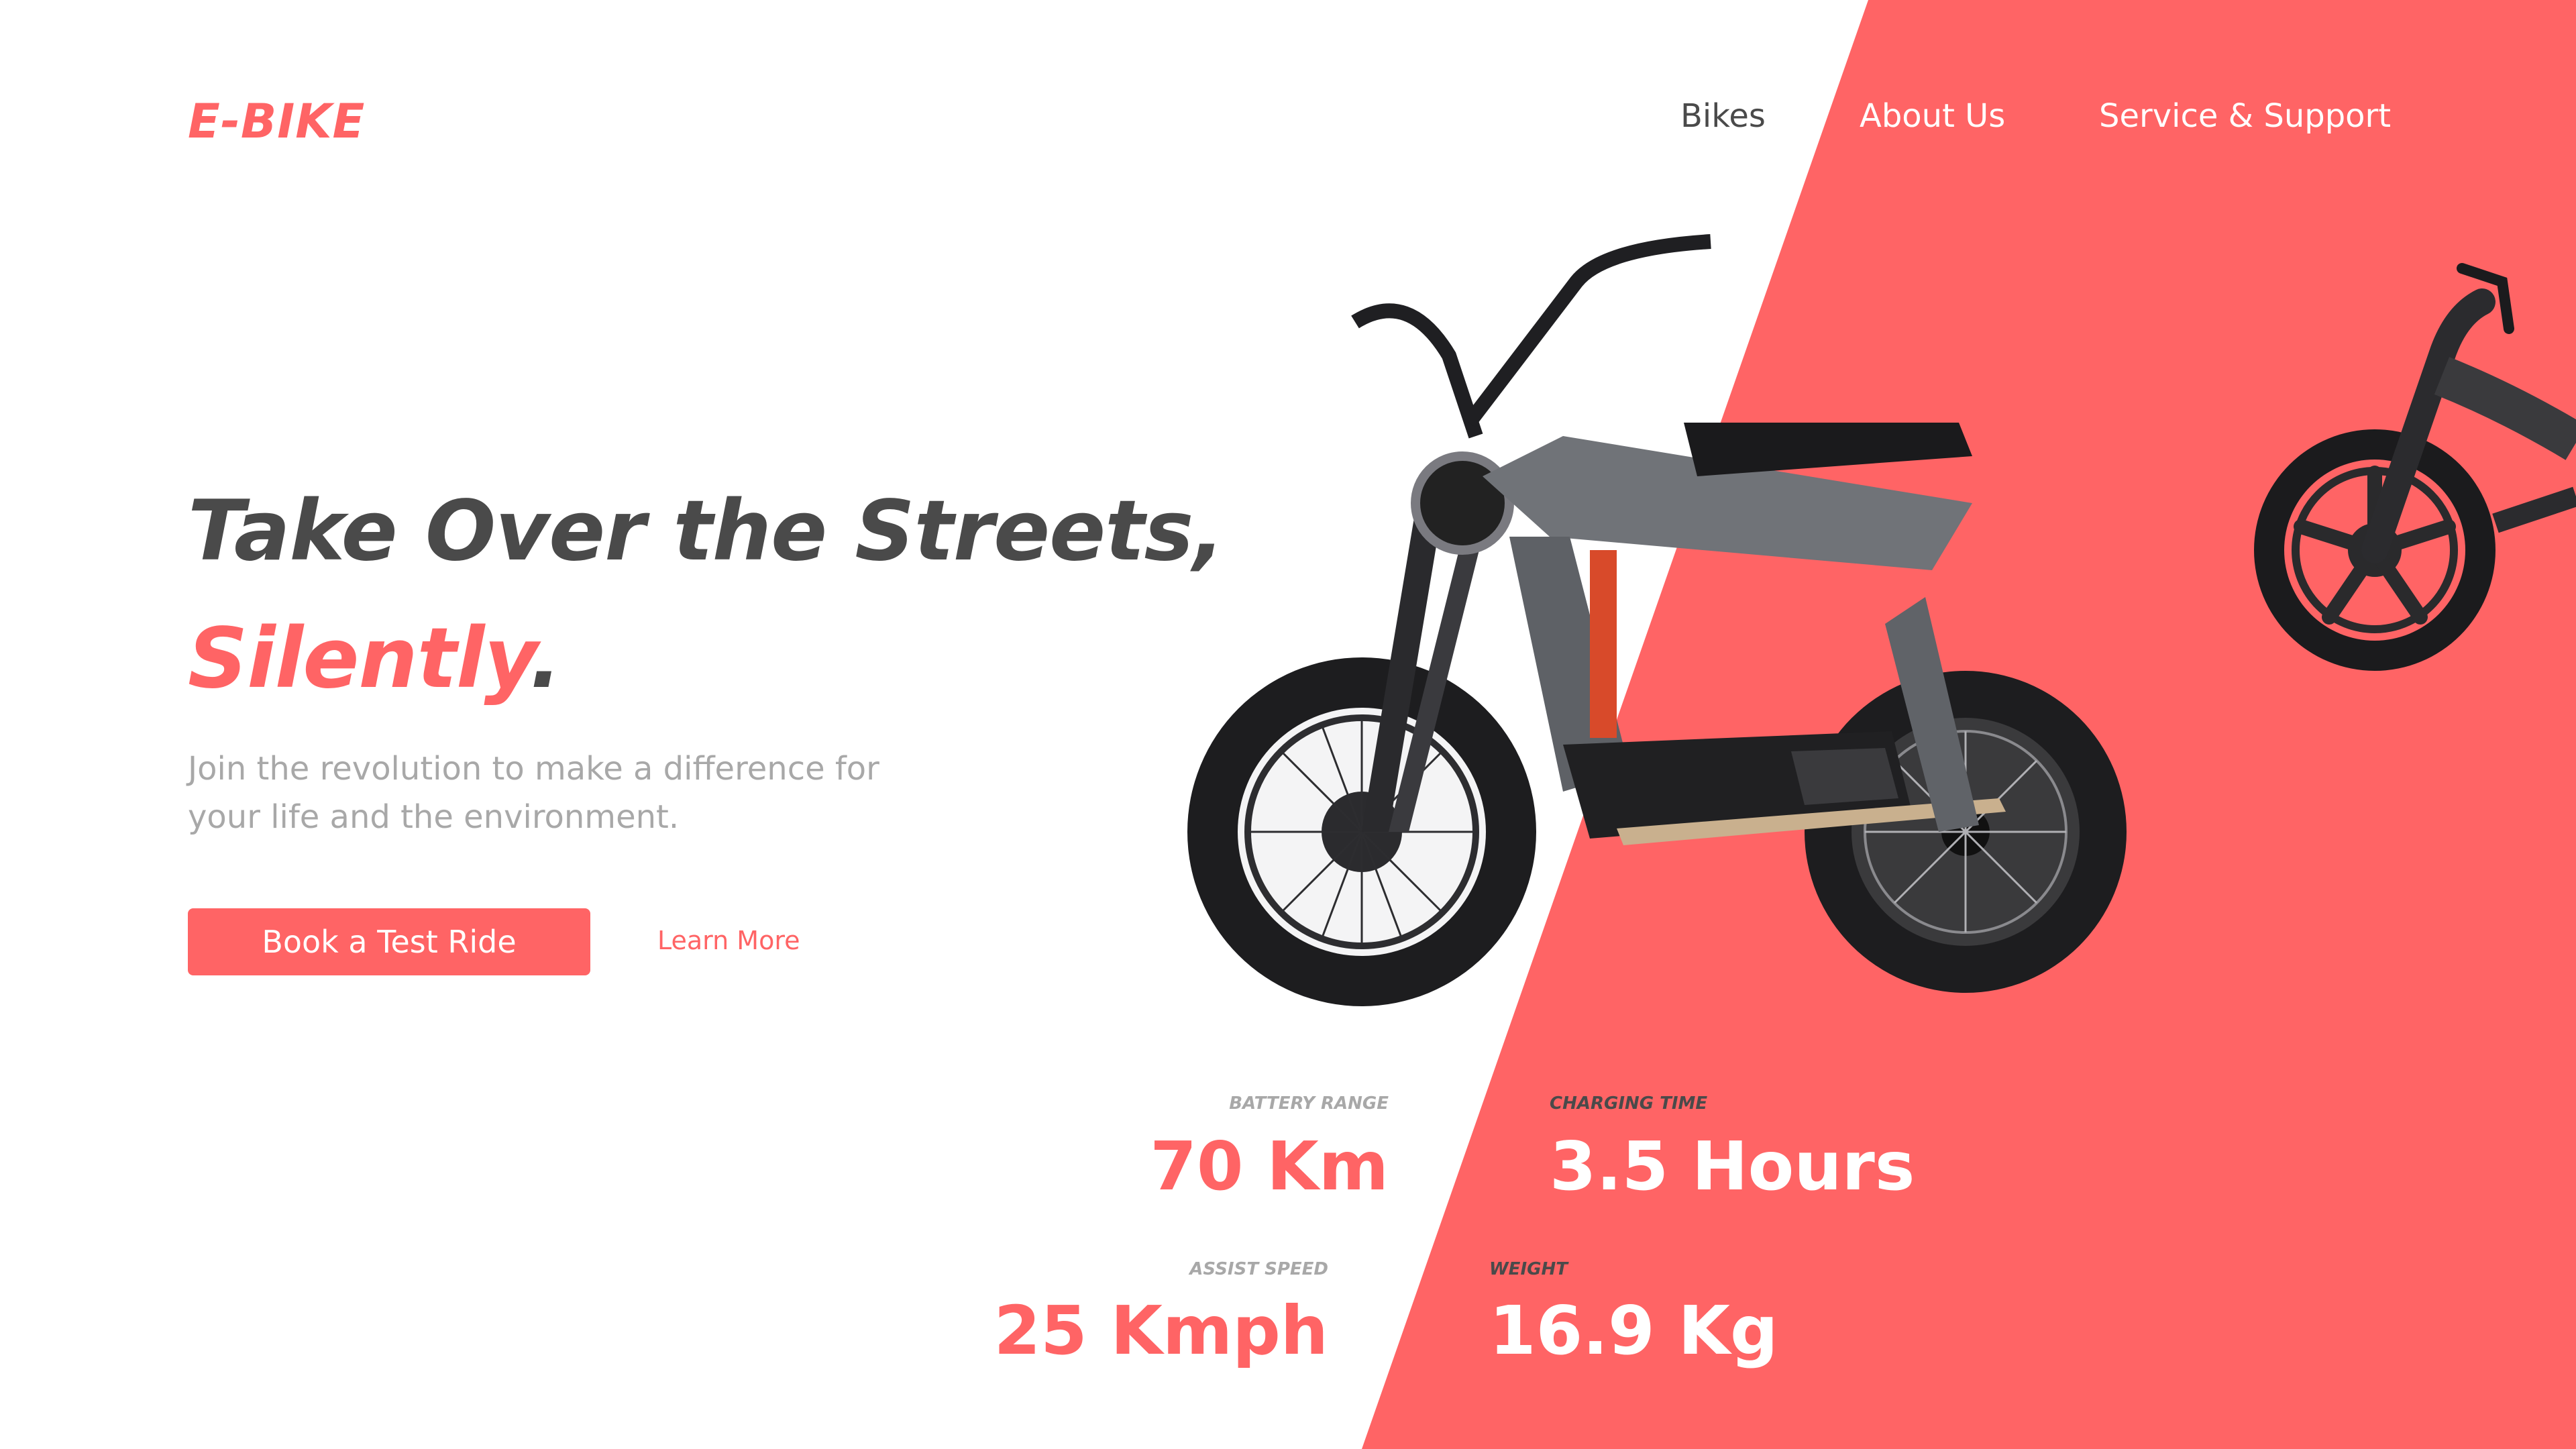  What do you see at coordinates (2415, 467) in the screenshot?
I see `electric-bicycle-icon` at bounding box center [2415, 467].